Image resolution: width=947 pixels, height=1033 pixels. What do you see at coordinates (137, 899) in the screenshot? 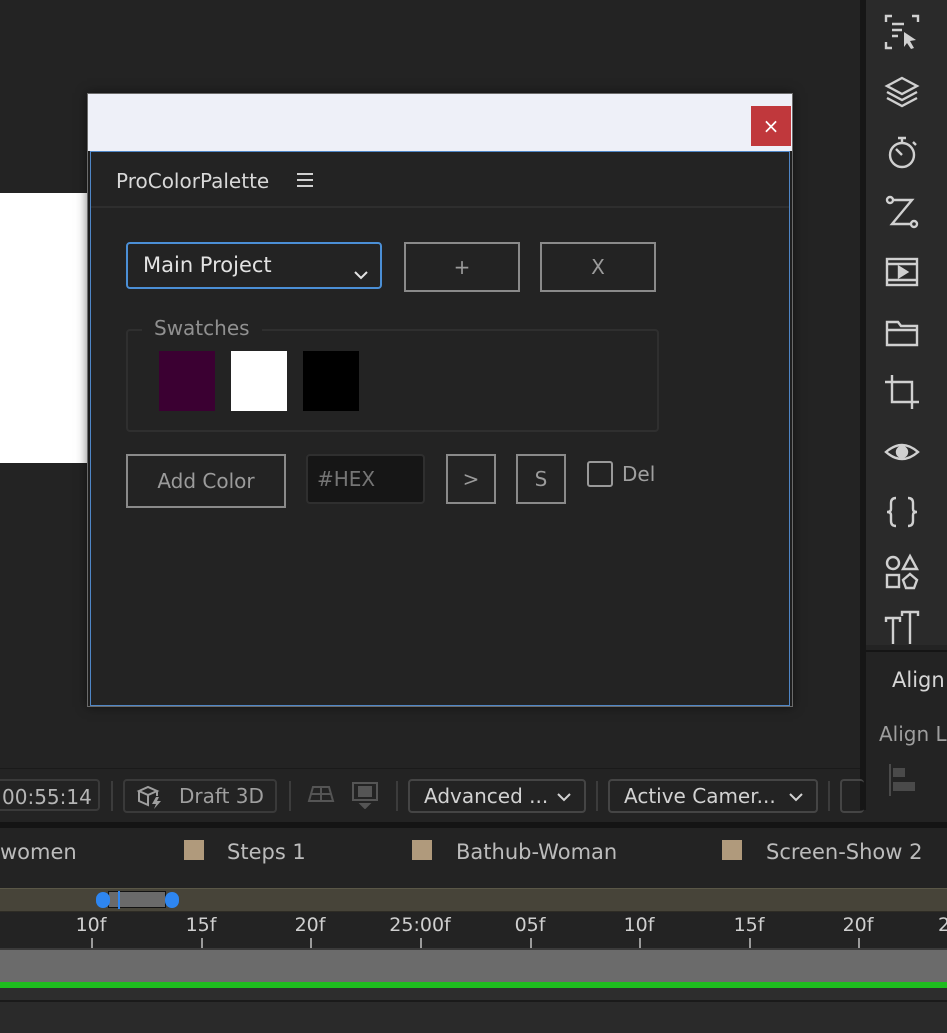
I see `navigator-range-bar` at bounding box center [137, 899].